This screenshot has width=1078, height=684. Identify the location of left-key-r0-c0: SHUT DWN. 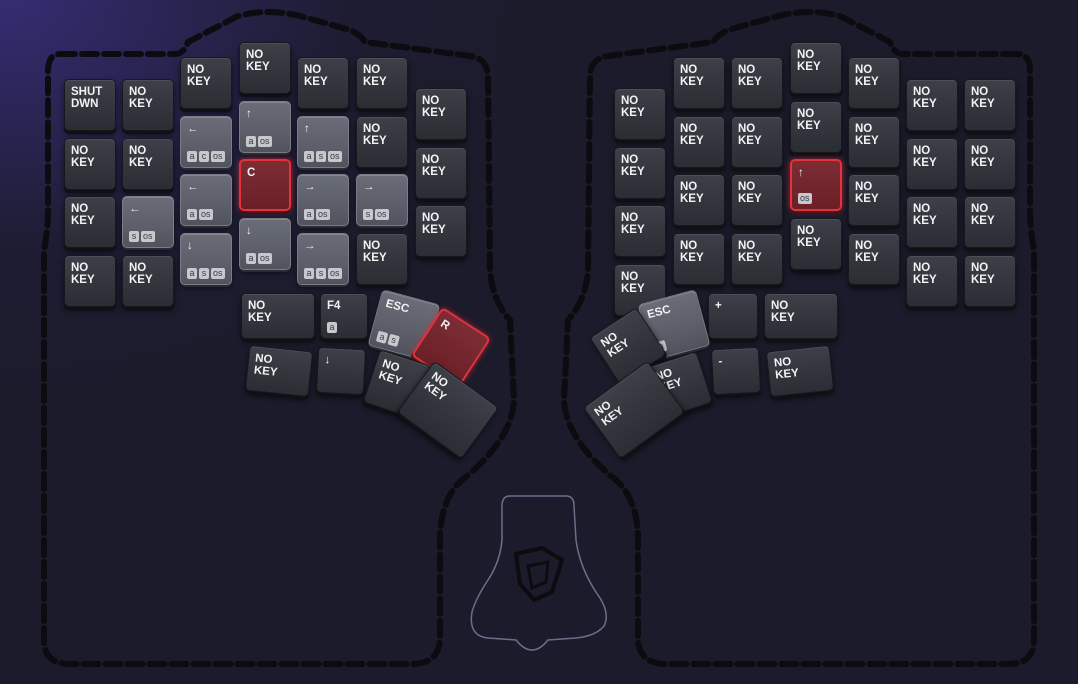
(90, 105).